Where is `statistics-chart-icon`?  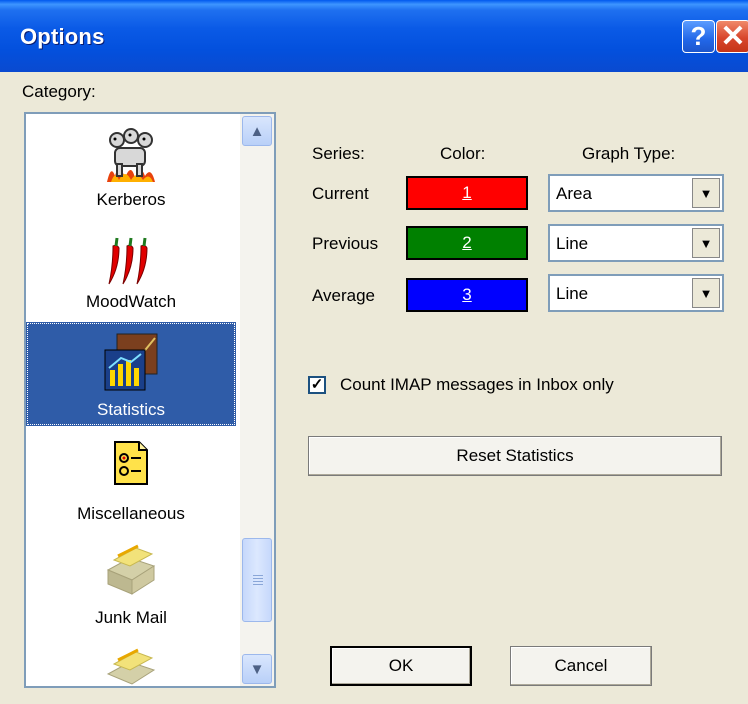
statistics-chart-icon is located at coordinates (131, 362).